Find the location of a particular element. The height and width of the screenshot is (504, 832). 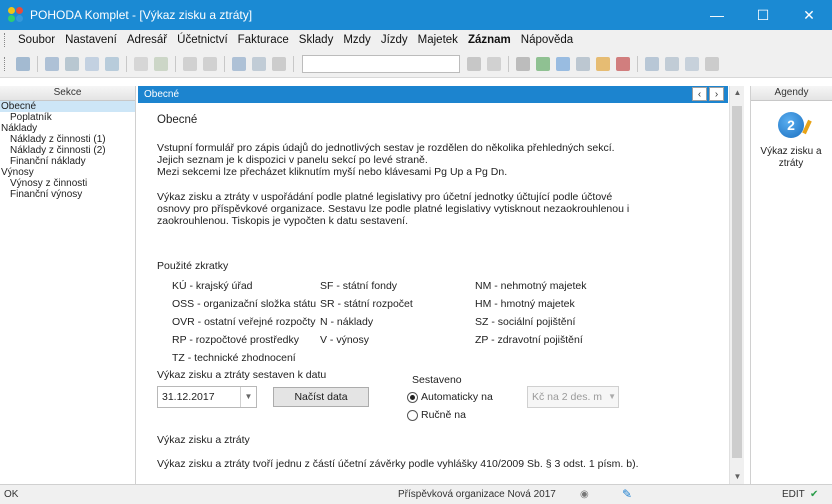

next-section-icon: › is located at coordinates (716, 94).